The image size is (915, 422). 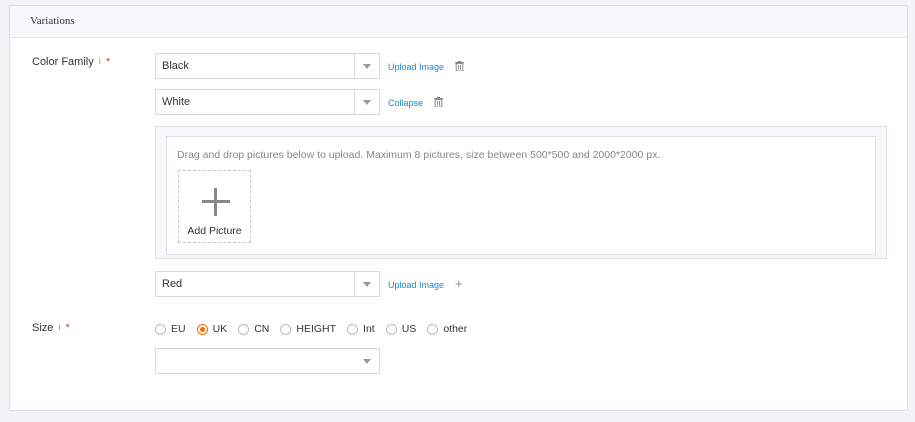 What do you see at coordinates (175, 66) in the screenshot?
I see `color-select-value: Black` at bounding box center [175, 66].